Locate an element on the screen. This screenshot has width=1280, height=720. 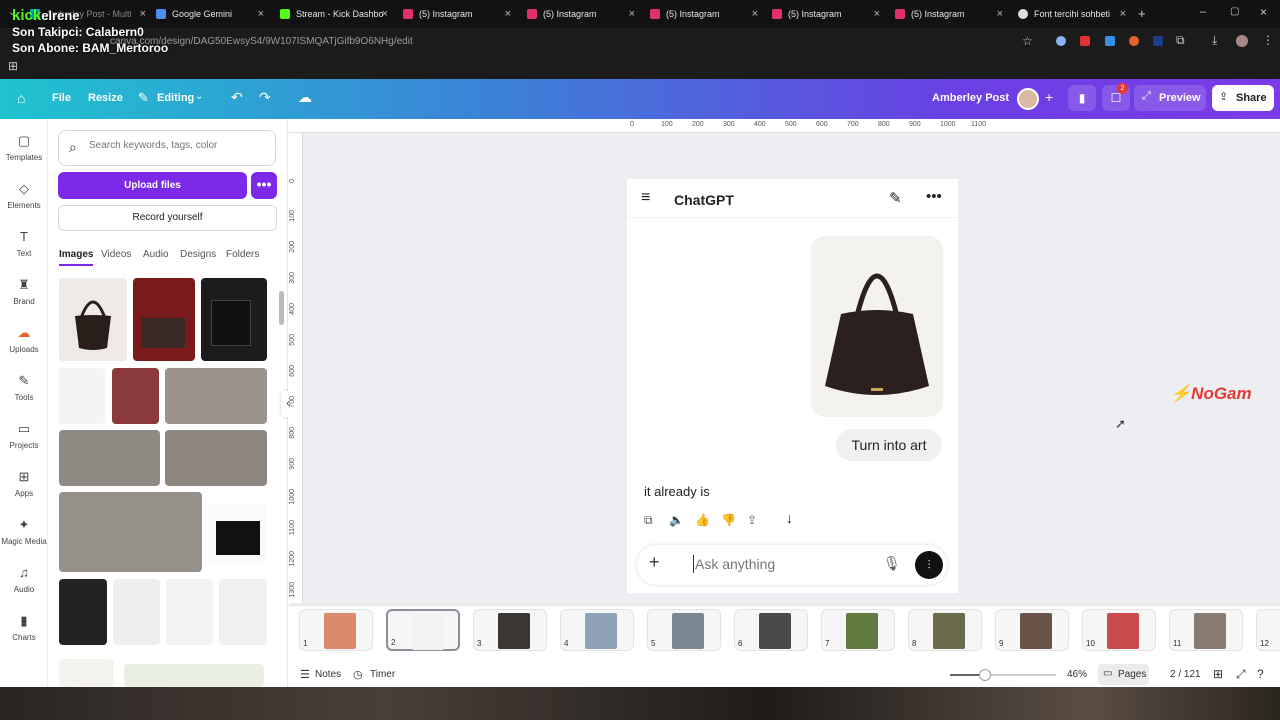
browser-tab-font: Font tercihi sohbeti × is located at coordinates (1072, 14).